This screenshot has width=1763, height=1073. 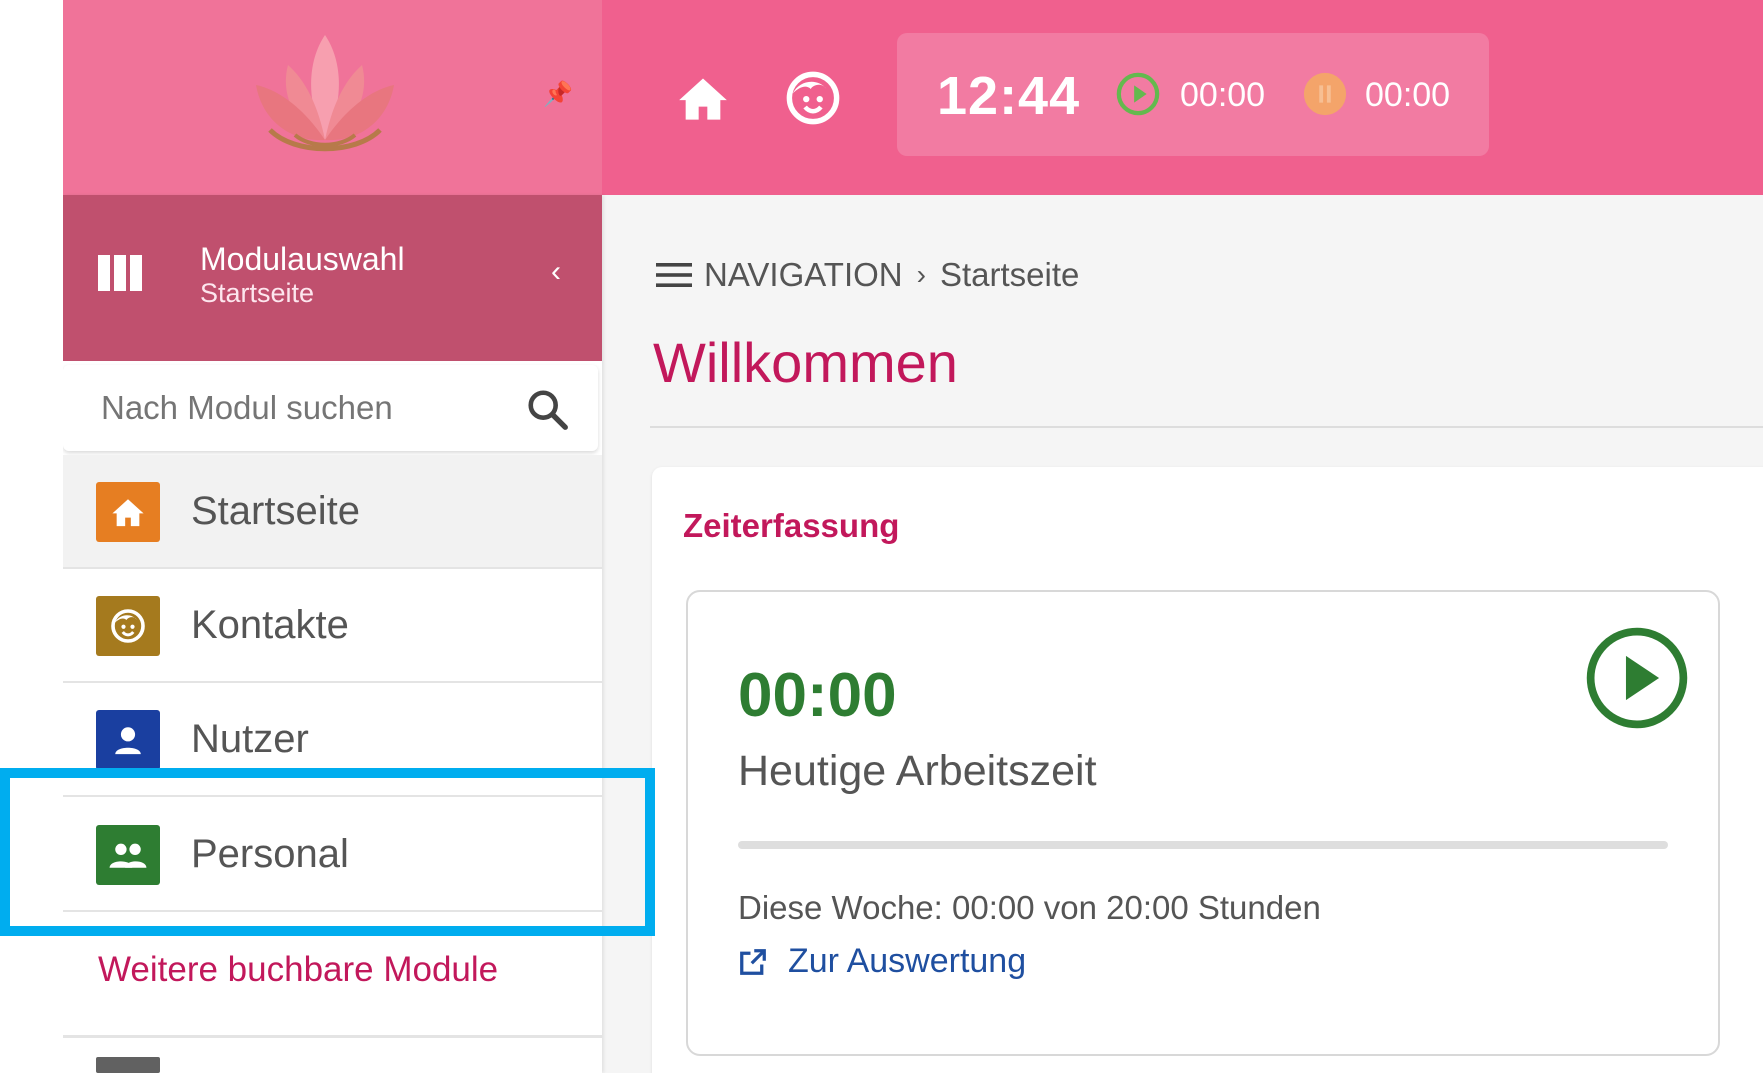 I want to click on sidebar-item-label: Kontakte, so click(x=270, y=625).